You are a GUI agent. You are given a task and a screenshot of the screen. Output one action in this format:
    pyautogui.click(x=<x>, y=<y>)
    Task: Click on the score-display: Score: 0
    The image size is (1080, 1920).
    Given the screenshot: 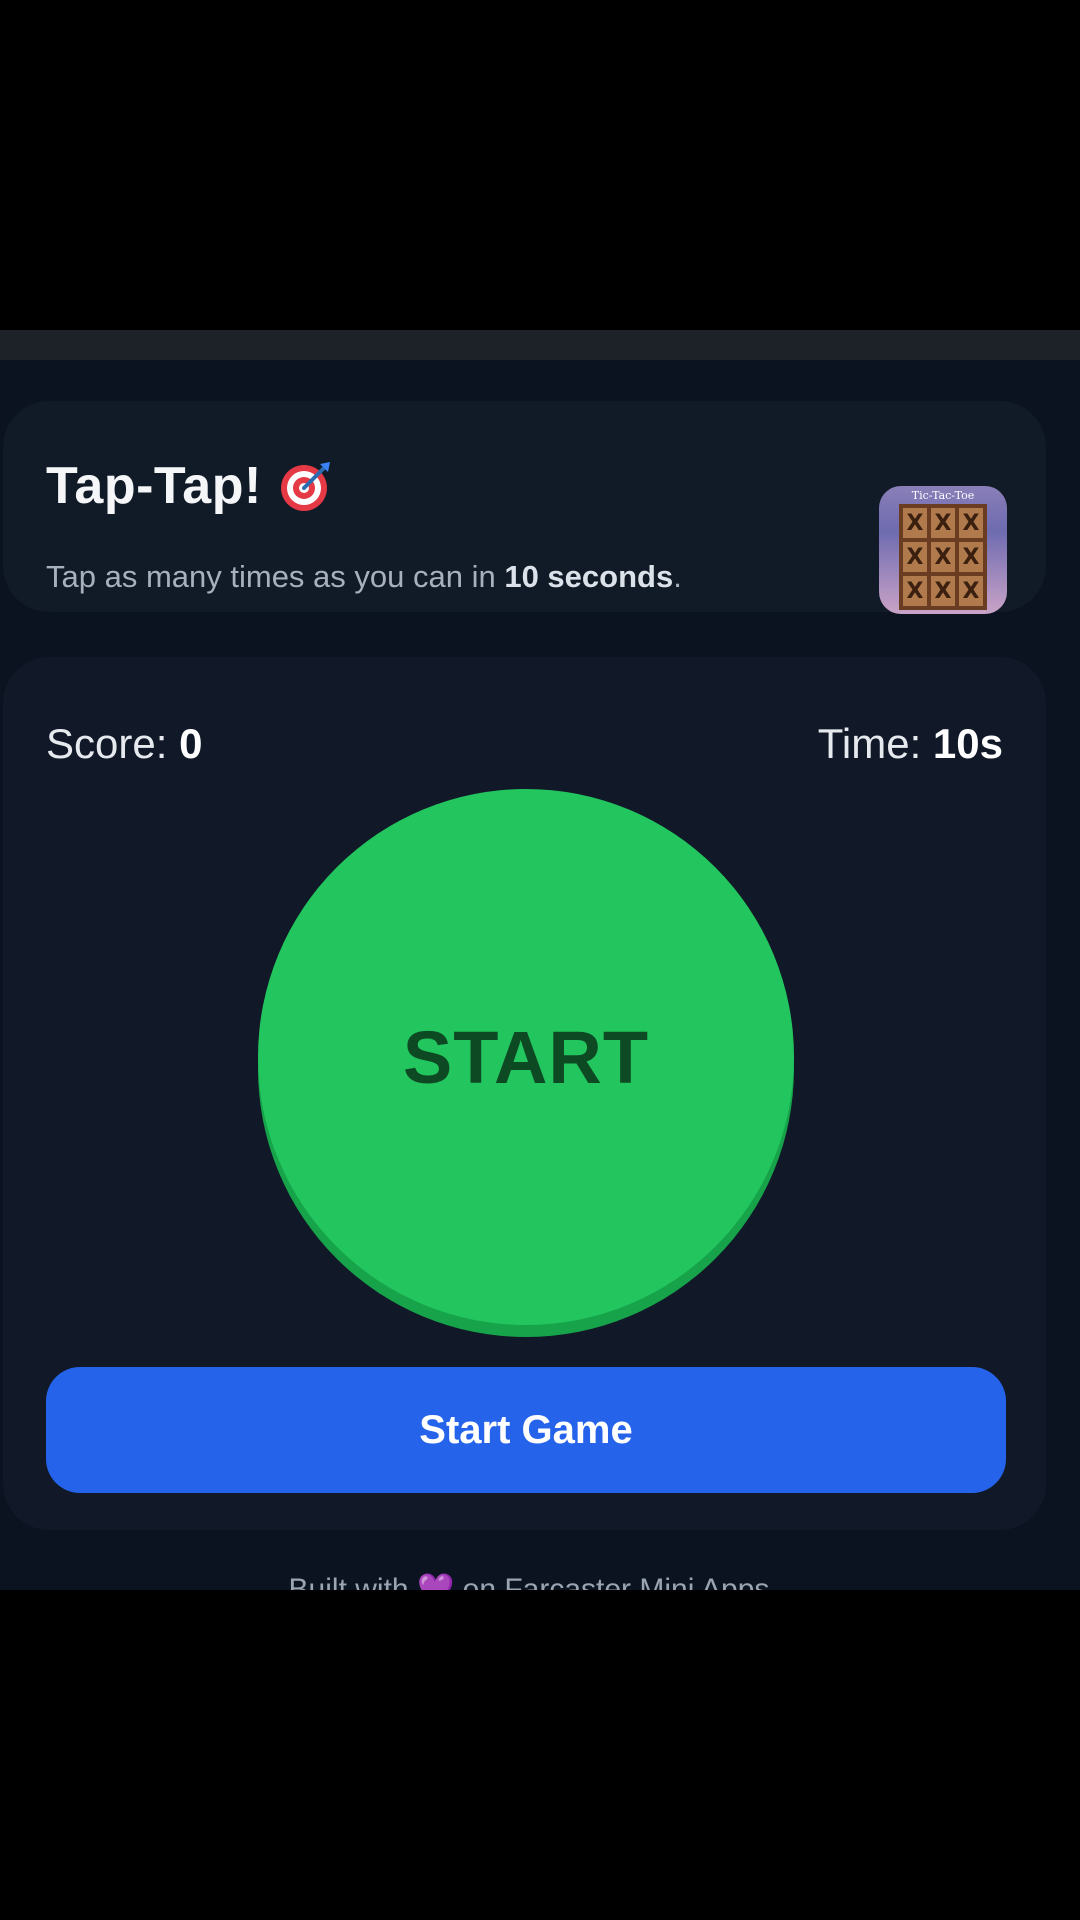 What is the action you would take?
    pyautogui.click(x=124, y=744)
    